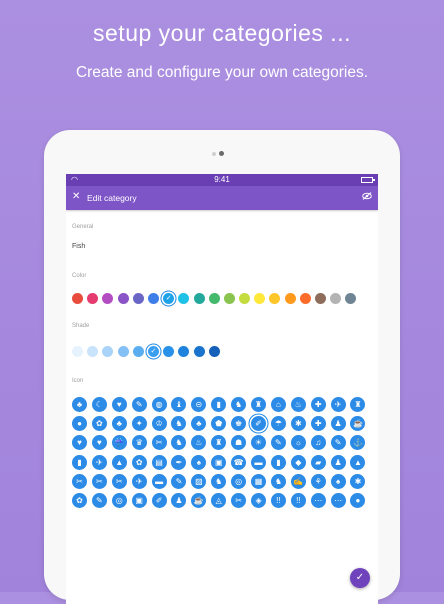 The width and height of the screenshot is (444, 604). What do you see at coordinates (139, 500) in the screenshot?
I see `category-icon-option: ▣` at bounding box center [139, 500].